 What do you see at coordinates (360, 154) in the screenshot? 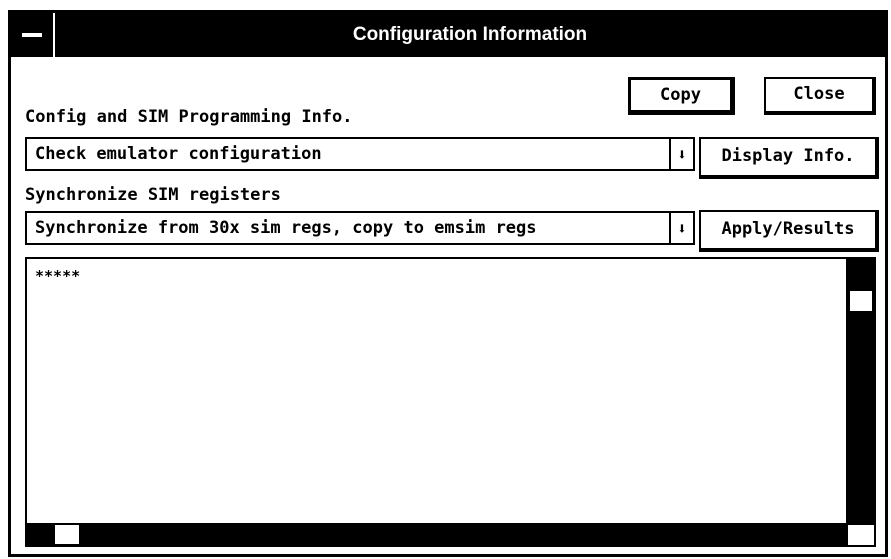
I see `config-dropdown: Check emulator configuration ⬇` at bounding box center [360, 154].